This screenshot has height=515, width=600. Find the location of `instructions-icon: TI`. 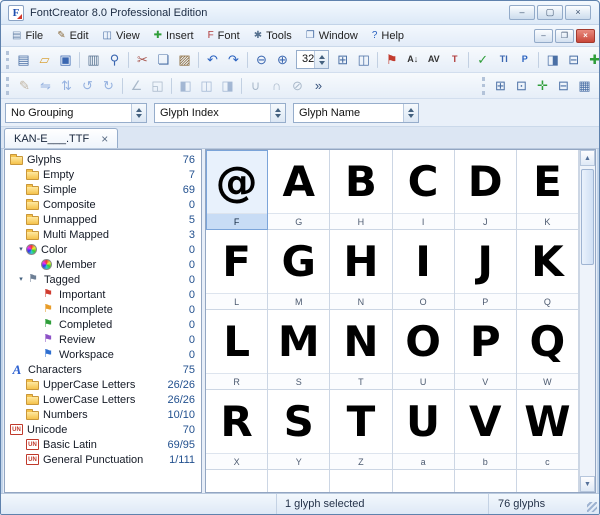

instructions-icon: TI is located at coordinates (503, 60).